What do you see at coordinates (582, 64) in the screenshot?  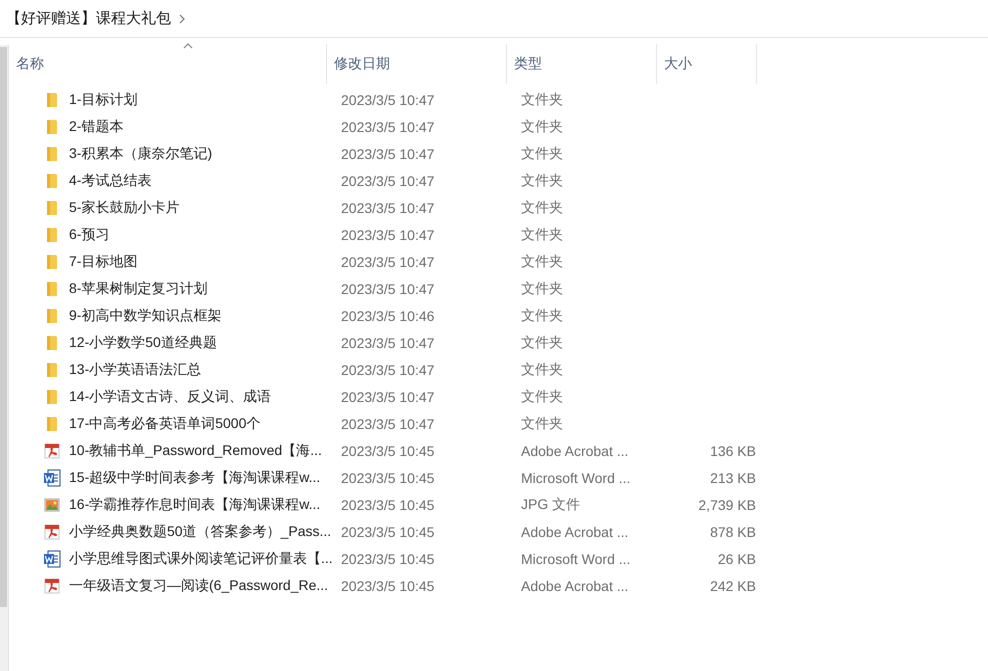 I see `column-header: 类型` at bounding box center [582, 64].